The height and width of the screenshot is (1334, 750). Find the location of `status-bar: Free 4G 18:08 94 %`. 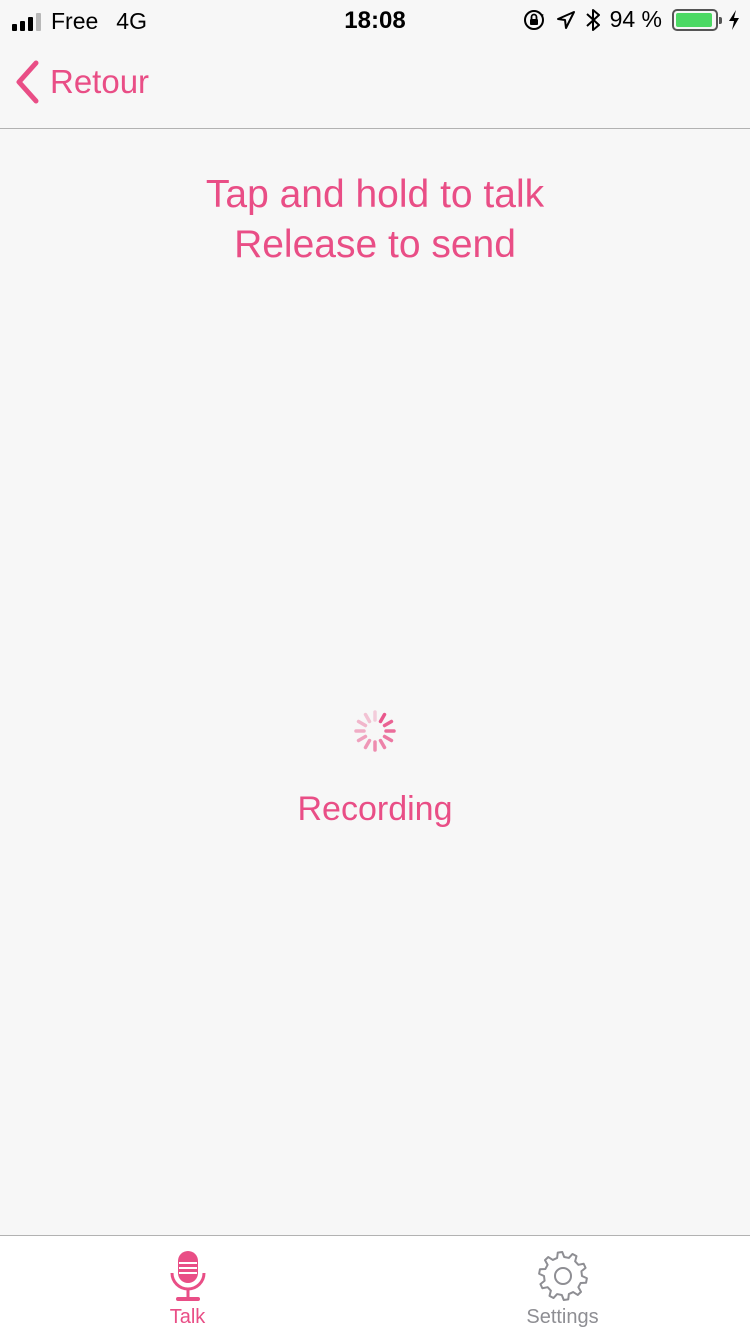

status-bar: Free 4G 18:08 94 % is located at coordinates (375, 20).